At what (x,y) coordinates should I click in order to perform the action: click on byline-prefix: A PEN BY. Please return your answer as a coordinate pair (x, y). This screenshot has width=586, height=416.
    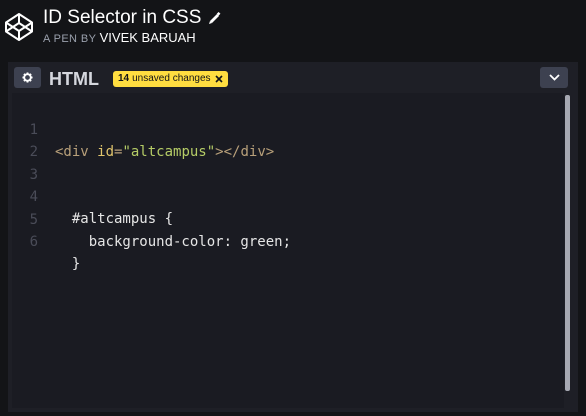
    Looking at the image, I should click on (70, 39).